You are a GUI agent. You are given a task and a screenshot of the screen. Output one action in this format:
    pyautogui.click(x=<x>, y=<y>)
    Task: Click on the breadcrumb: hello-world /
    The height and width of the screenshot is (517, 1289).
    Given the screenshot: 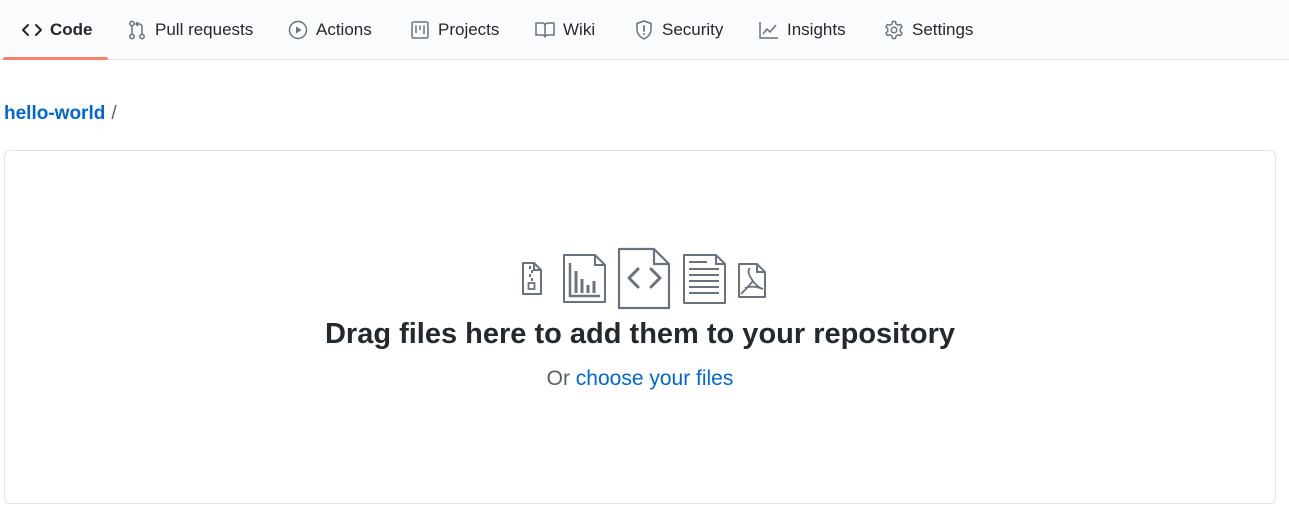 What is the action you would take?
    pyautogui.click(x=60, y=114)
    